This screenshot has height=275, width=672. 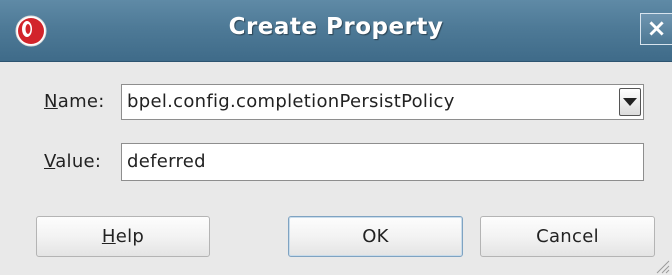 I want to click on name-label-mnemonic: N, so click(x=51, y=101).